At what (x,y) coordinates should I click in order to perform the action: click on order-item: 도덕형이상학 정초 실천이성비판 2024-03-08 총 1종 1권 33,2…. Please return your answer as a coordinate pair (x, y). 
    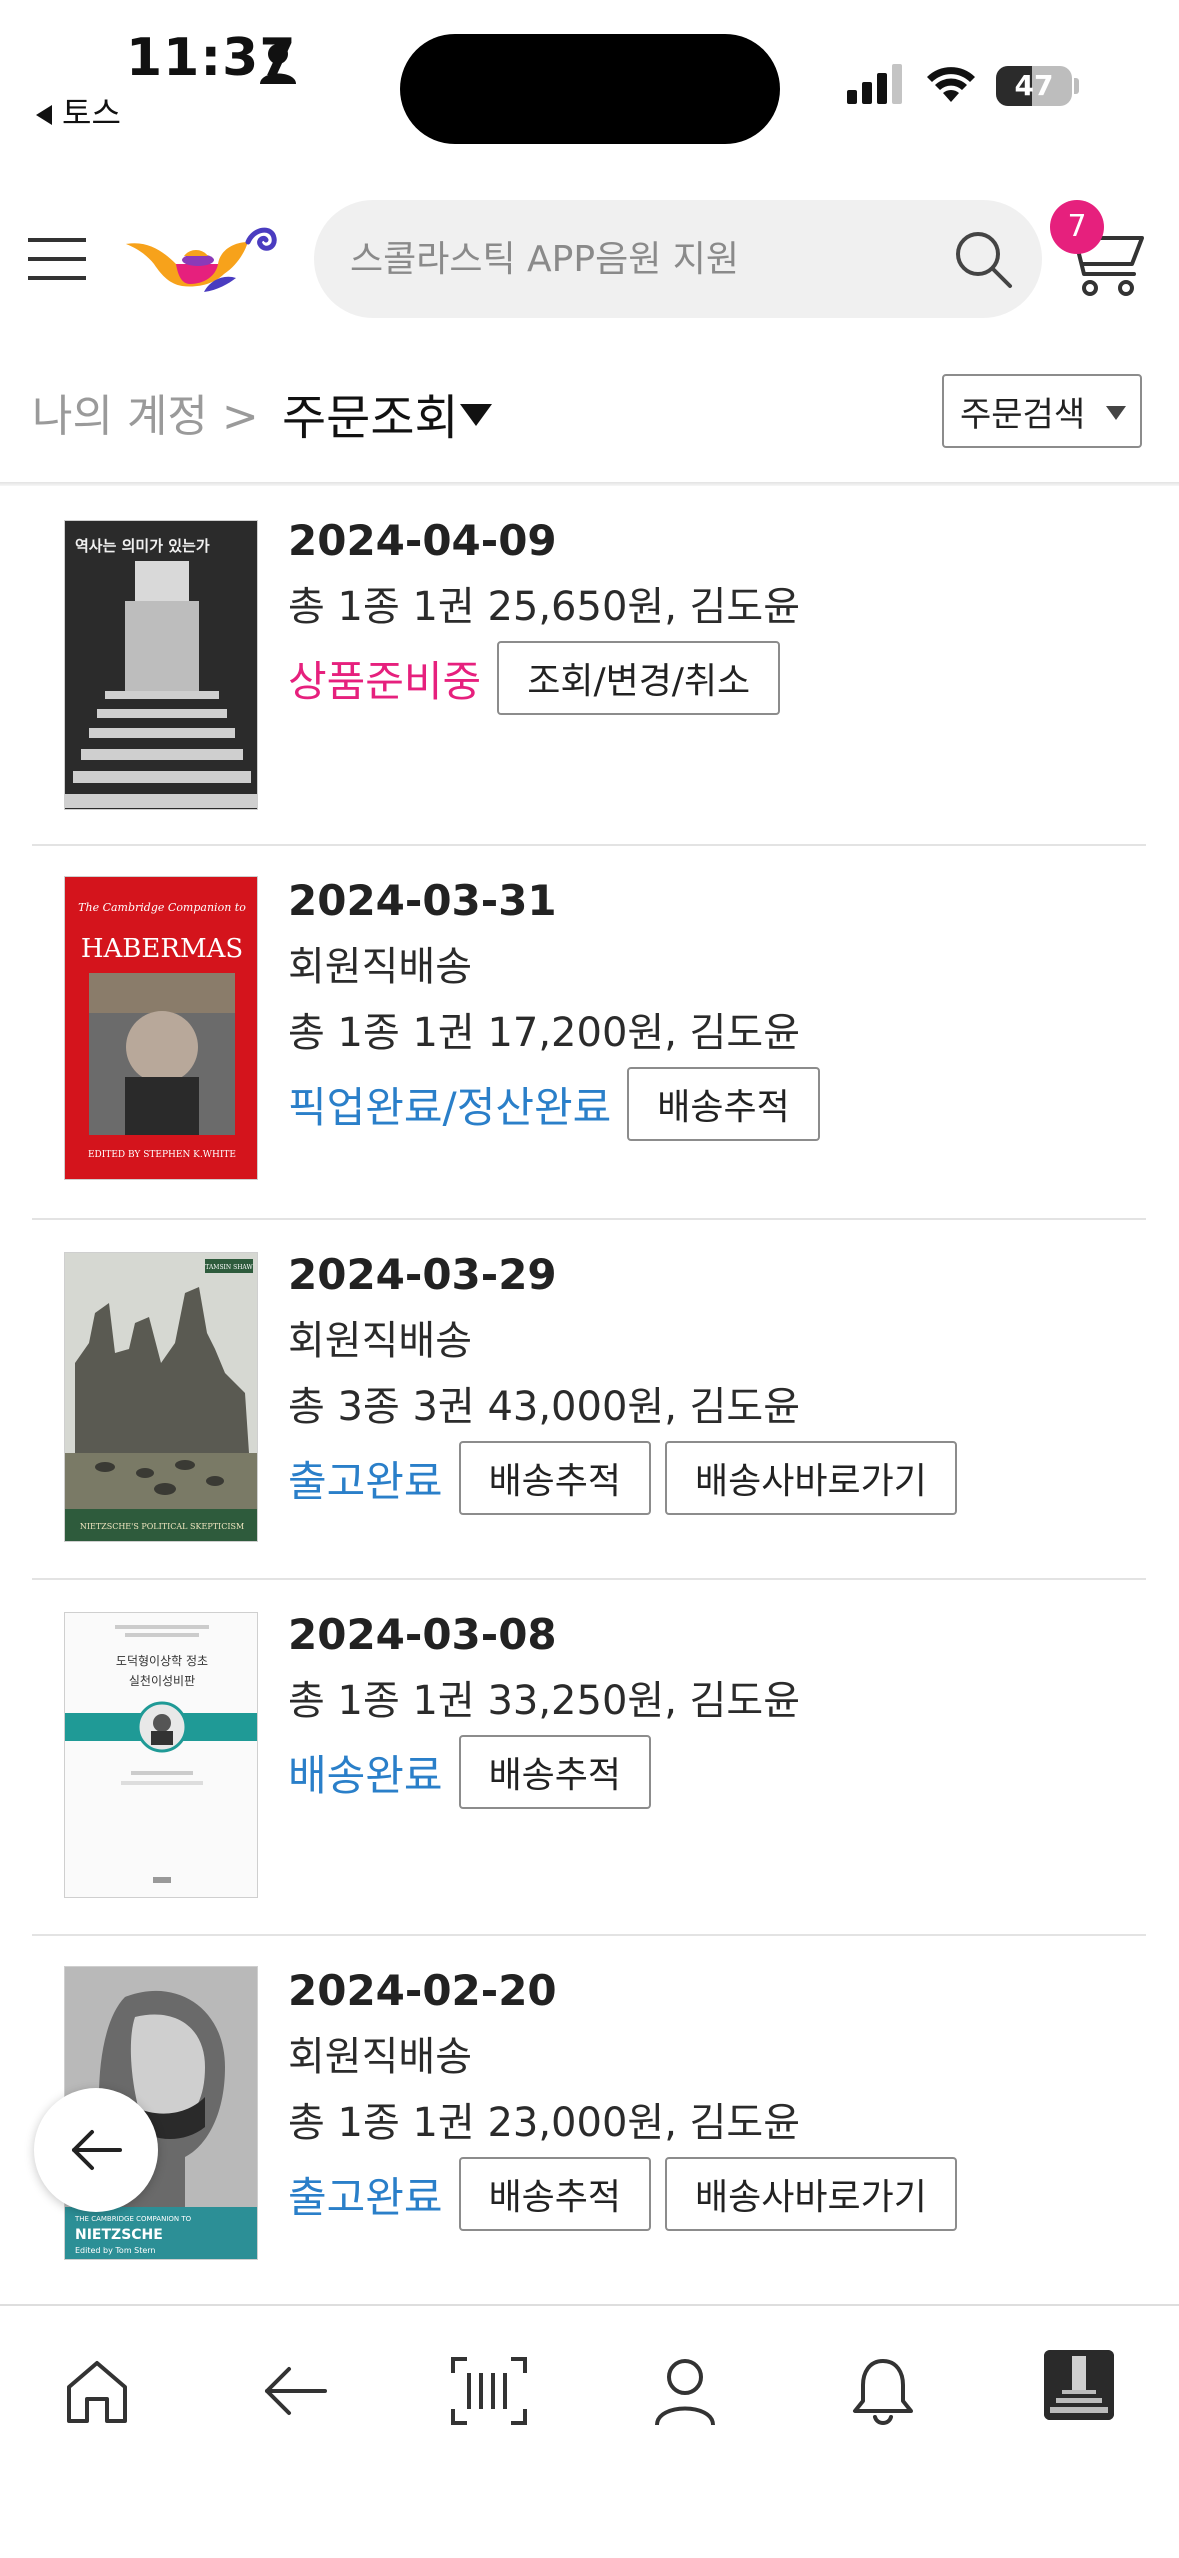
    Looking at the image, I should click on (589, 1758).